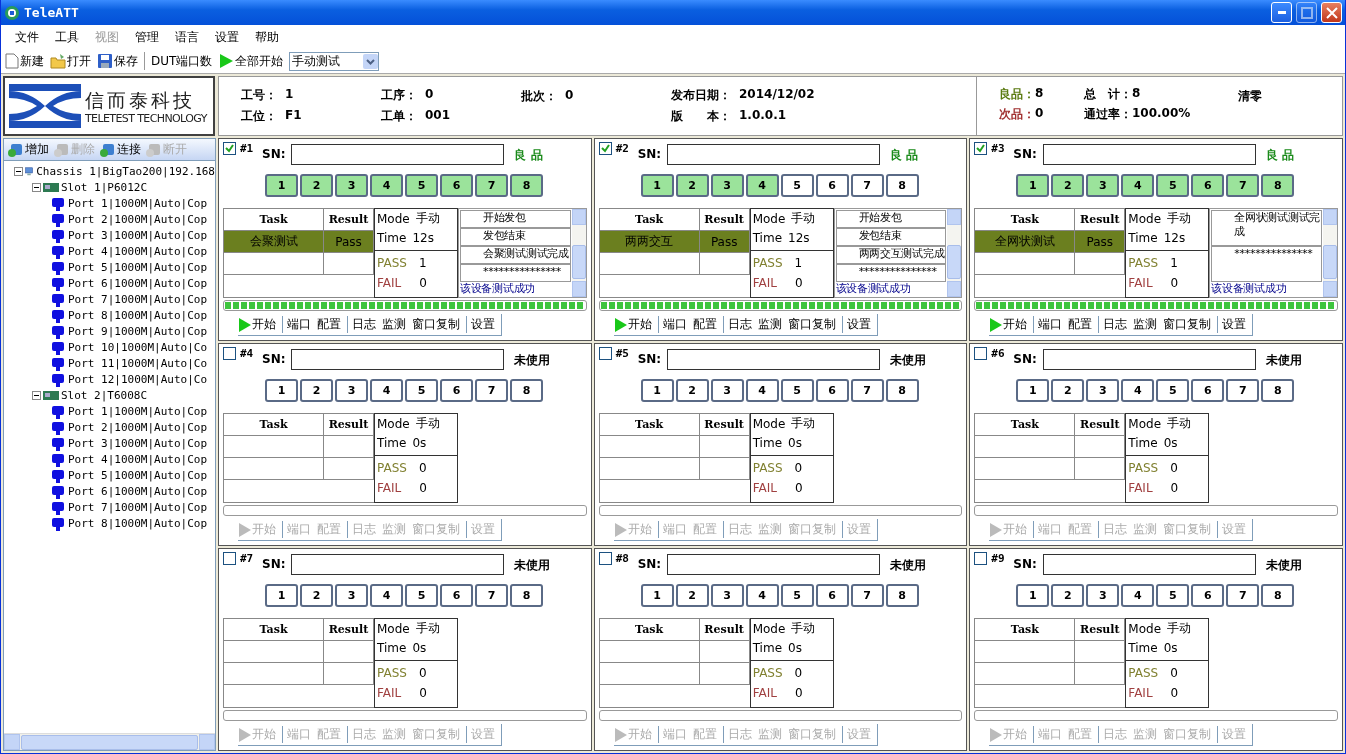  I want to click on menu-item: 帮助, so click(267, 37).